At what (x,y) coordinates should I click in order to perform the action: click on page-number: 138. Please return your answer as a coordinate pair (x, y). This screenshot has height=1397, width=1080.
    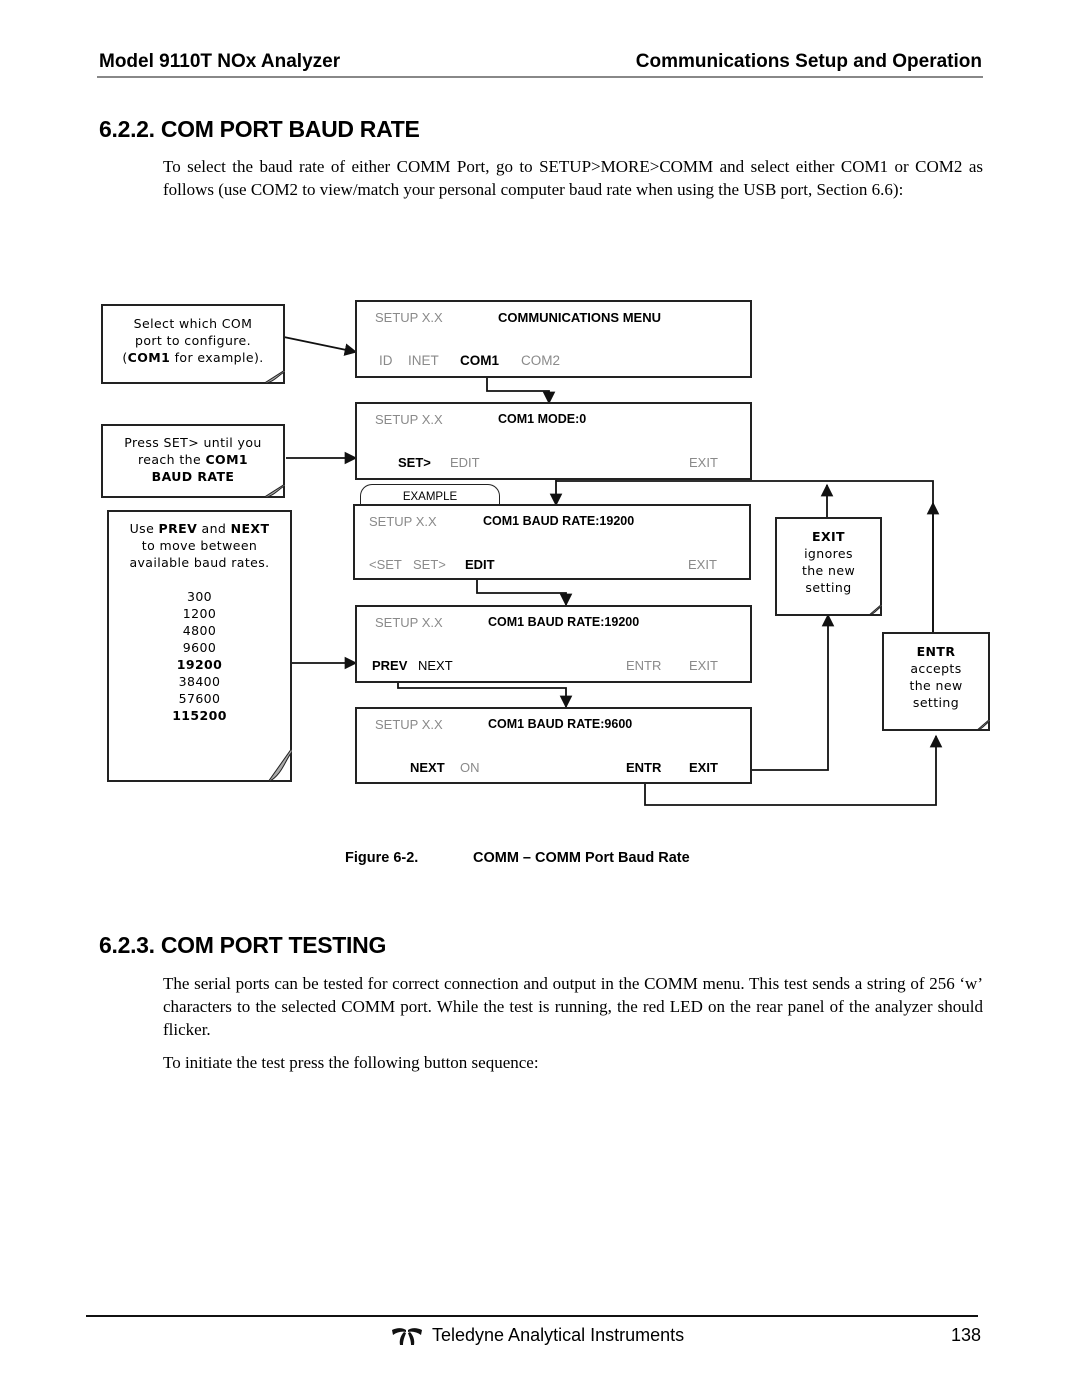
    Looking at the image, I should click on (965, 1335).